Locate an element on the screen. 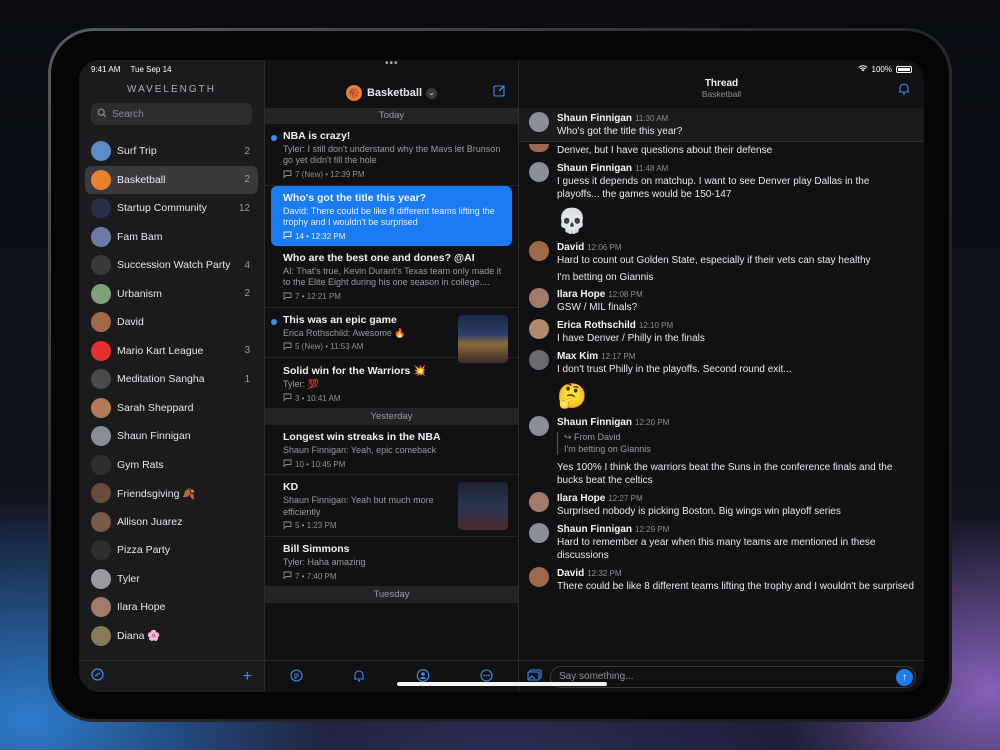 This screenshot has width=1000, height=750. sidebar-room: Fam Bam is located at coordinates (171, 237).